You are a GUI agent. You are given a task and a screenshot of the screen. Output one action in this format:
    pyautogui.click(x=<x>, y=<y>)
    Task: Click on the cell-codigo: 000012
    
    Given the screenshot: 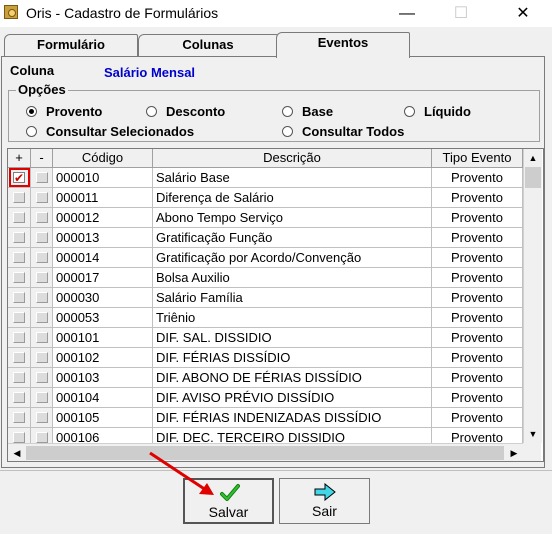 What is the action you would take?
    pyautogui.click(x=103, y=218)
    